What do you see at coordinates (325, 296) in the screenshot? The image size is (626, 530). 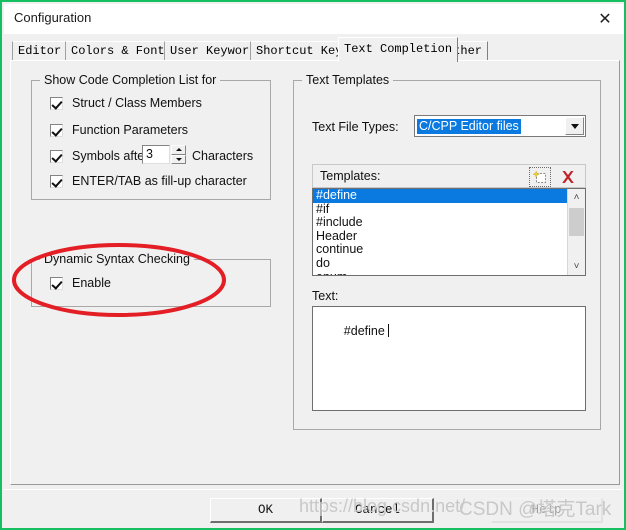 I see `text-label: Text:` at bounding box center [325, 296].